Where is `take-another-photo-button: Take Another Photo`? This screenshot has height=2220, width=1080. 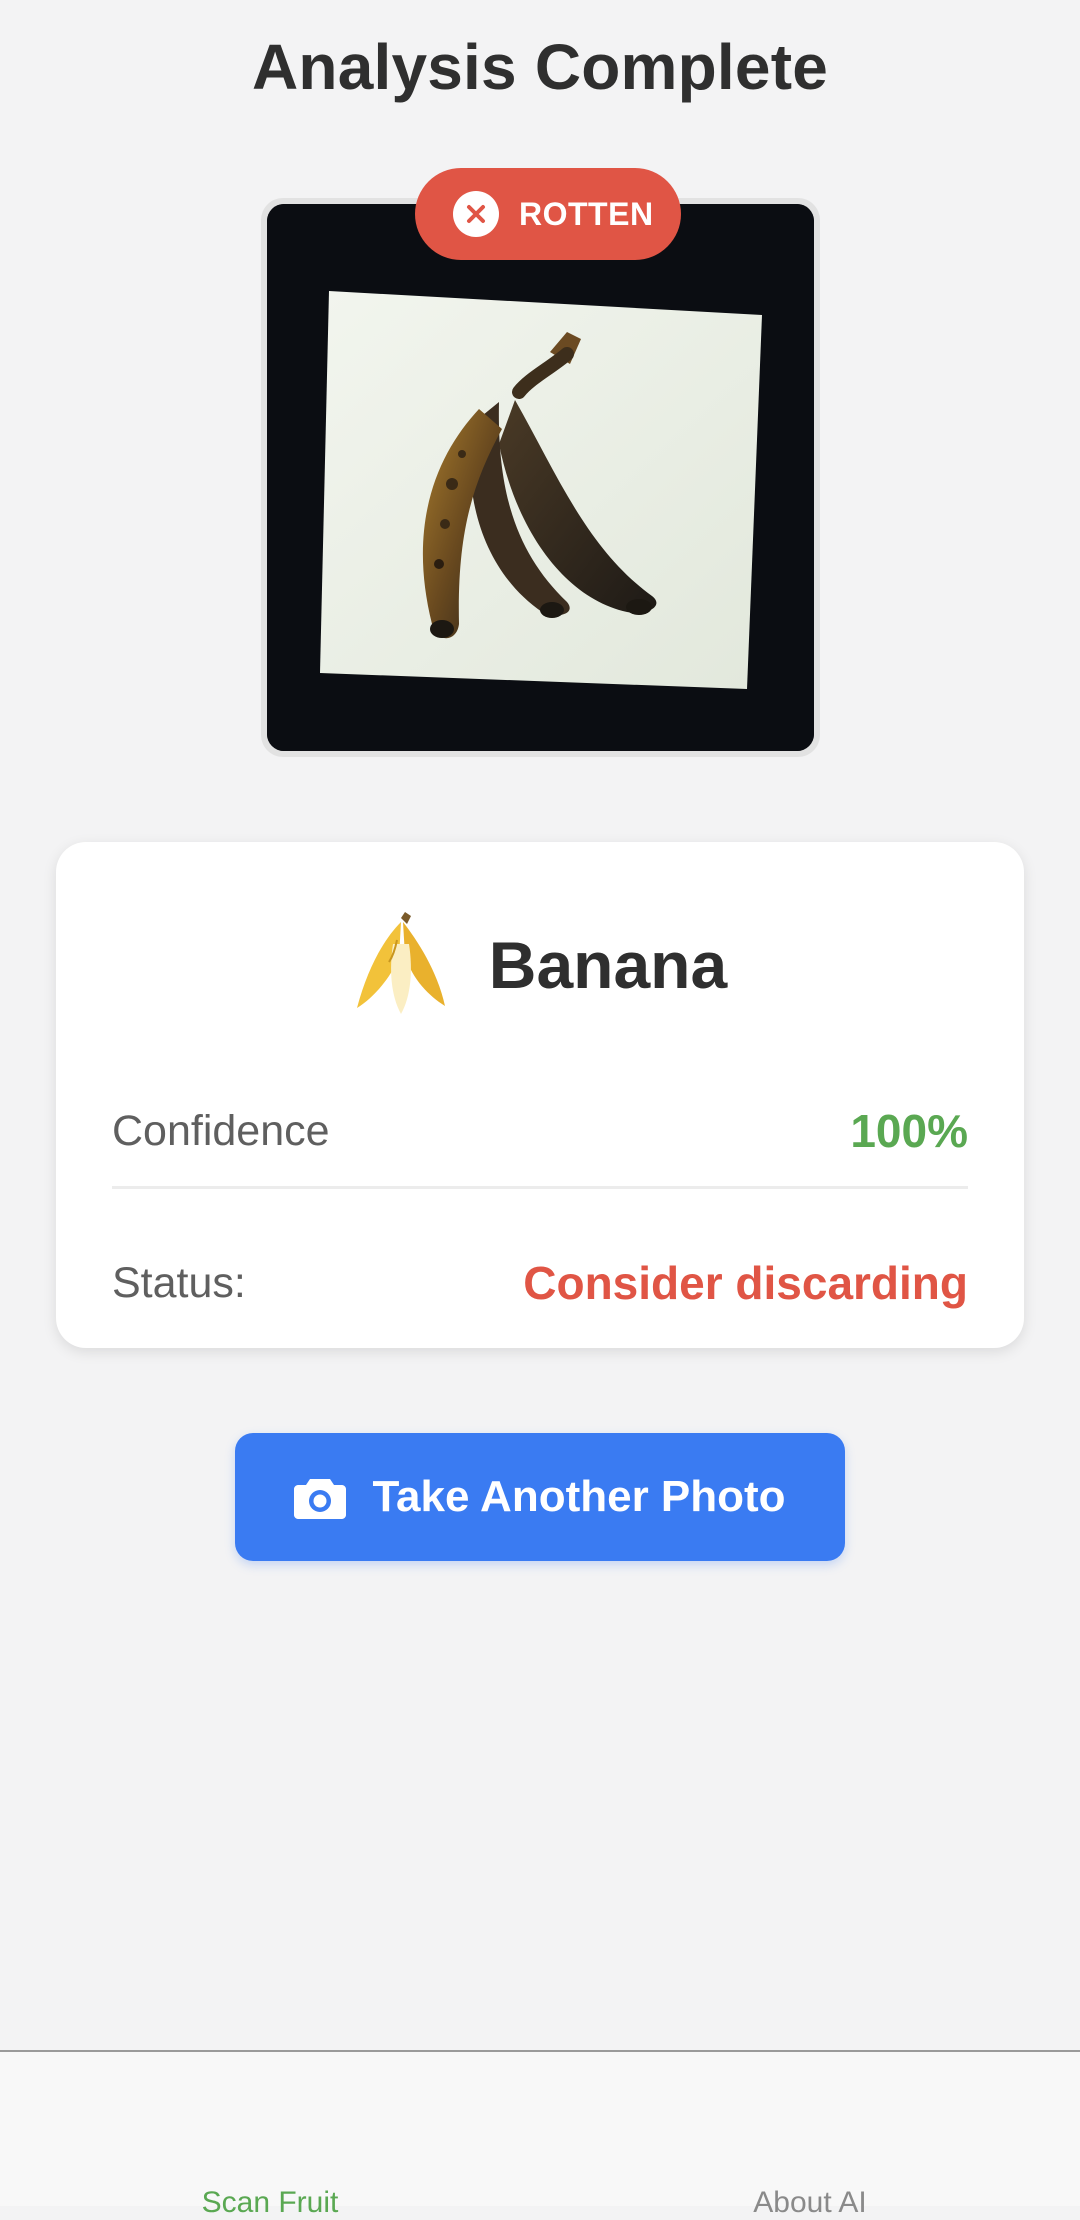
take-another-photo-button: Take Another Photo is located at coordinates (540, 1497).